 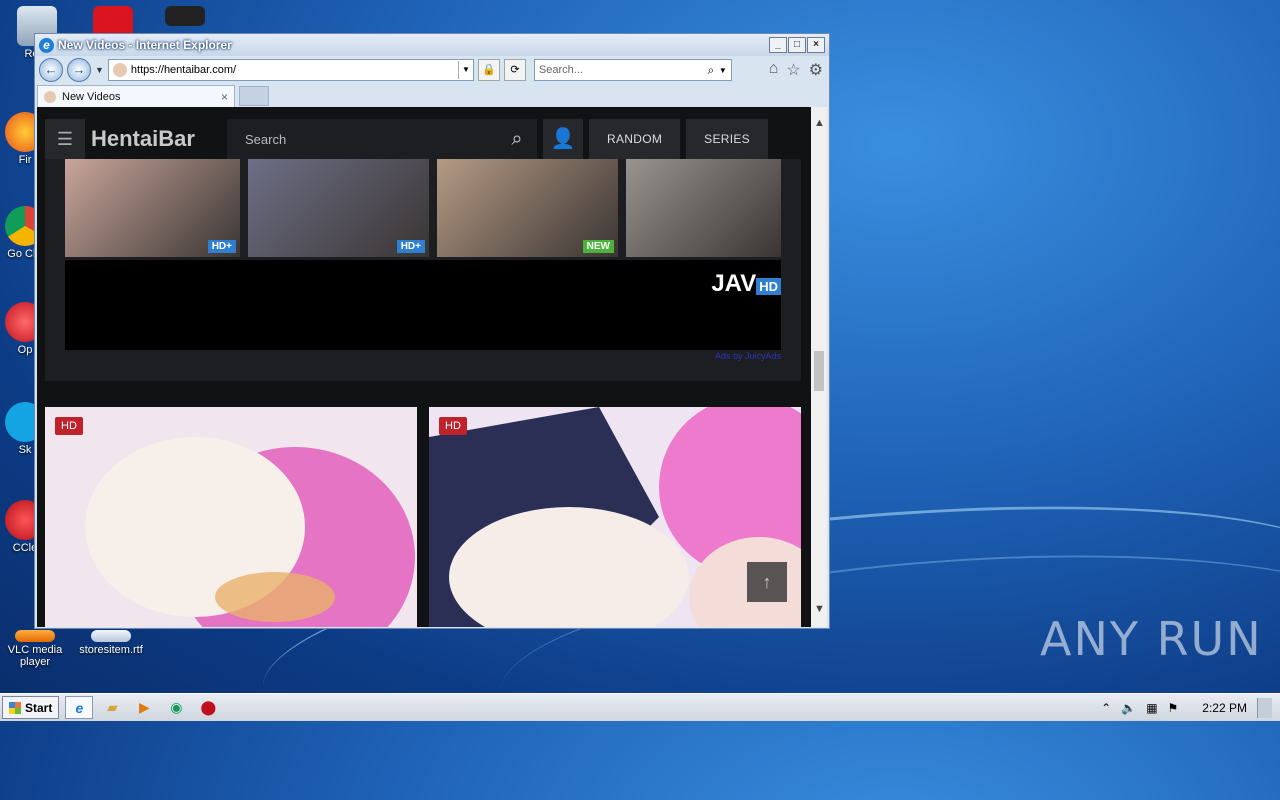 I want to click on new-badge: NEW, so click(x=598, y=246).